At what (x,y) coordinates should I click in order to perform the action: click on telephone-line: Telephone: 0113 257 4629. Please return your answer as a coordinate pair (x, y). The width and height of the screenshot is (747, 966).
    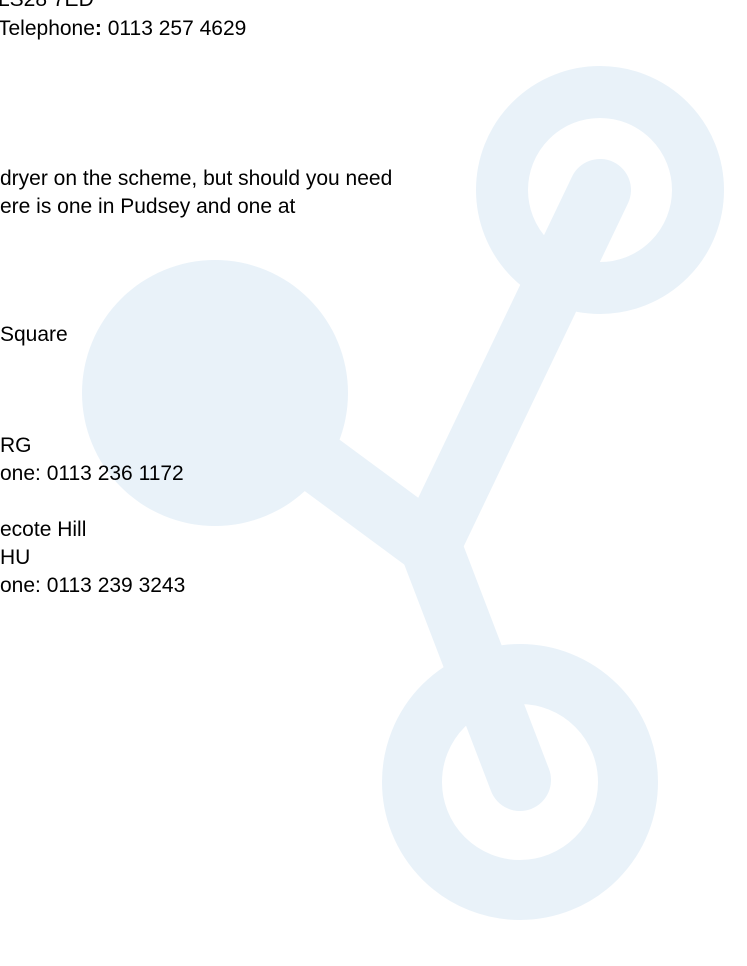
    Looking at the image, I should click on (123, 29).